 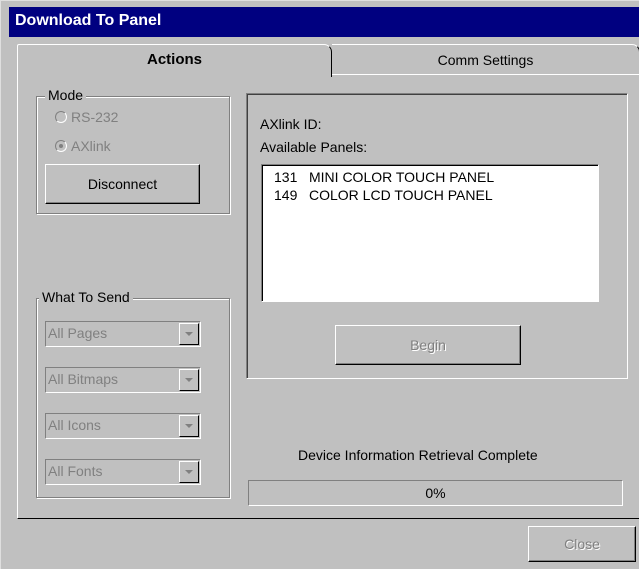 I want to click on icons-select-value: All Icons, so click(x=74, y=425).